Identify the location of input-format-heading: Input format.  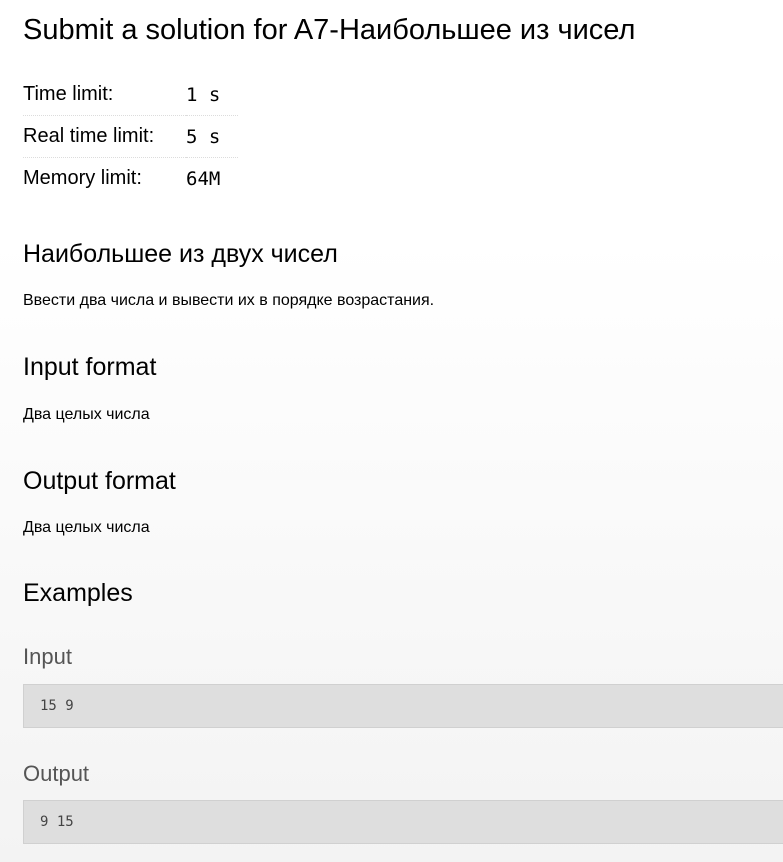
(90, 367).